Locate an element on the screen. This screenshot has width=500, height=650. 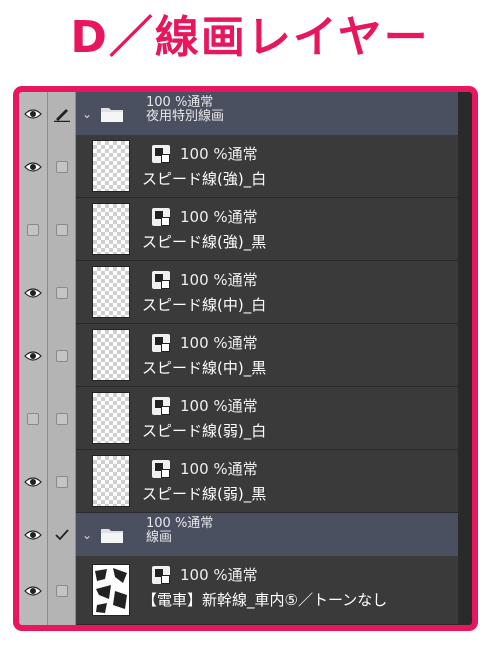
layer-row: 100 %通常 スピード線(弱)_黒 is located at coordinates (238, 481).